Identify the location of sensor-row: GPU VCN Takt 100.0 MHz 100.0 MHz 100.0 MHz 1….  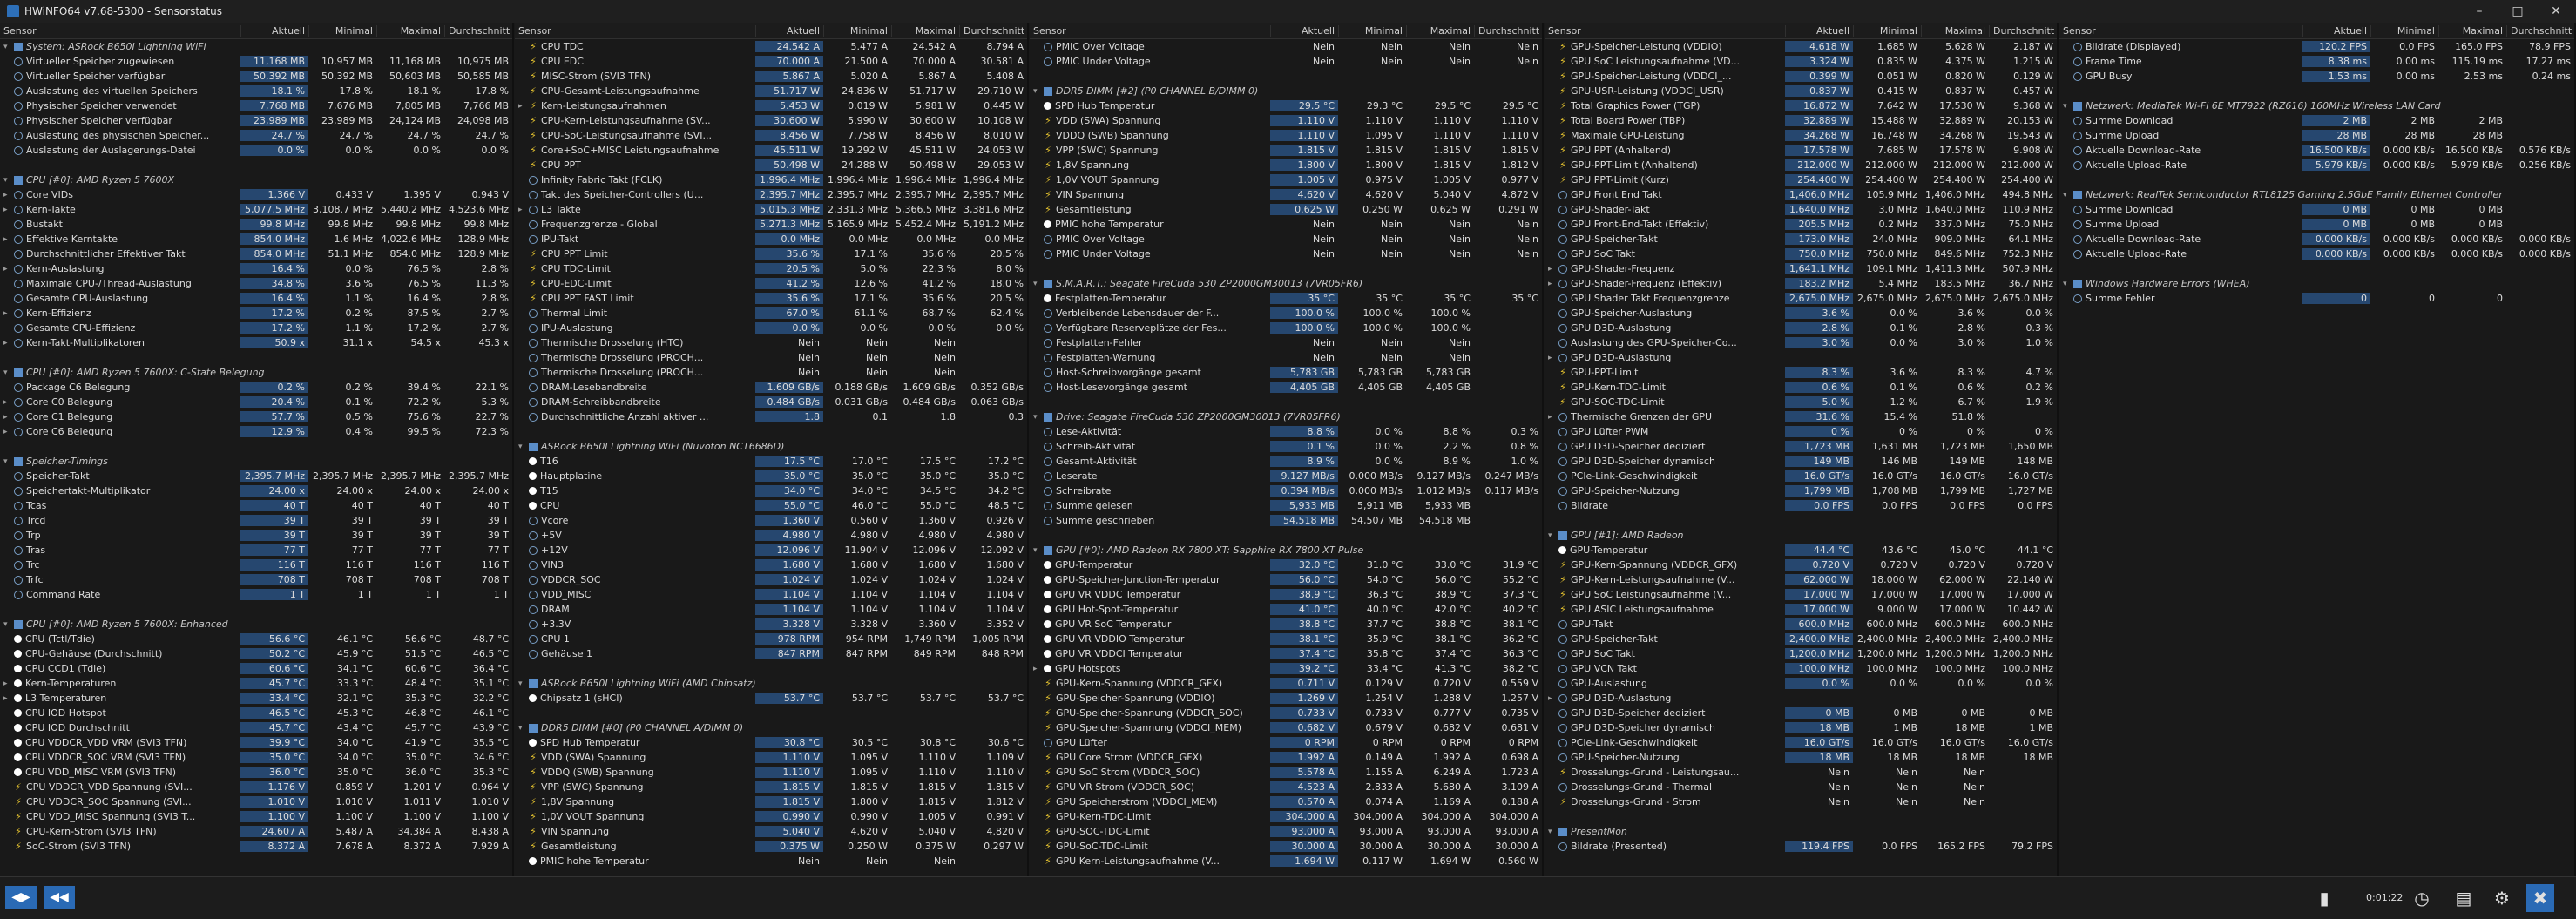
(1801, 668).